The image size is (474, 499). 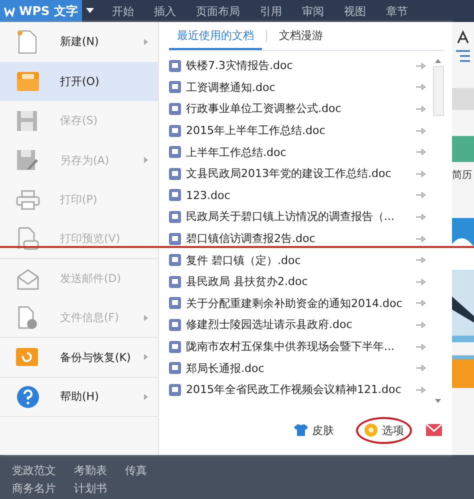 I want to click on ribbon-tab: 页面布局, so click(x=218, y=11).